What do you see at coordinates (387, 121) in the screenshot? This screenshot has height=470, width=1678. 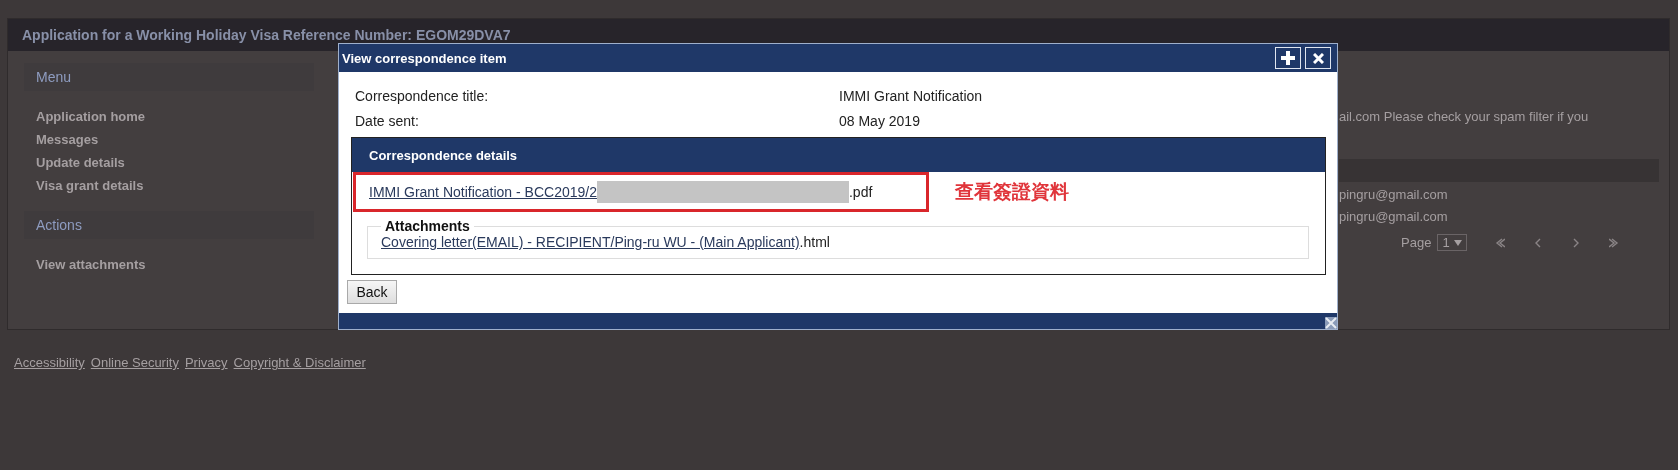 I see `field-label: Date sent:` at bounding box center [387, 121].